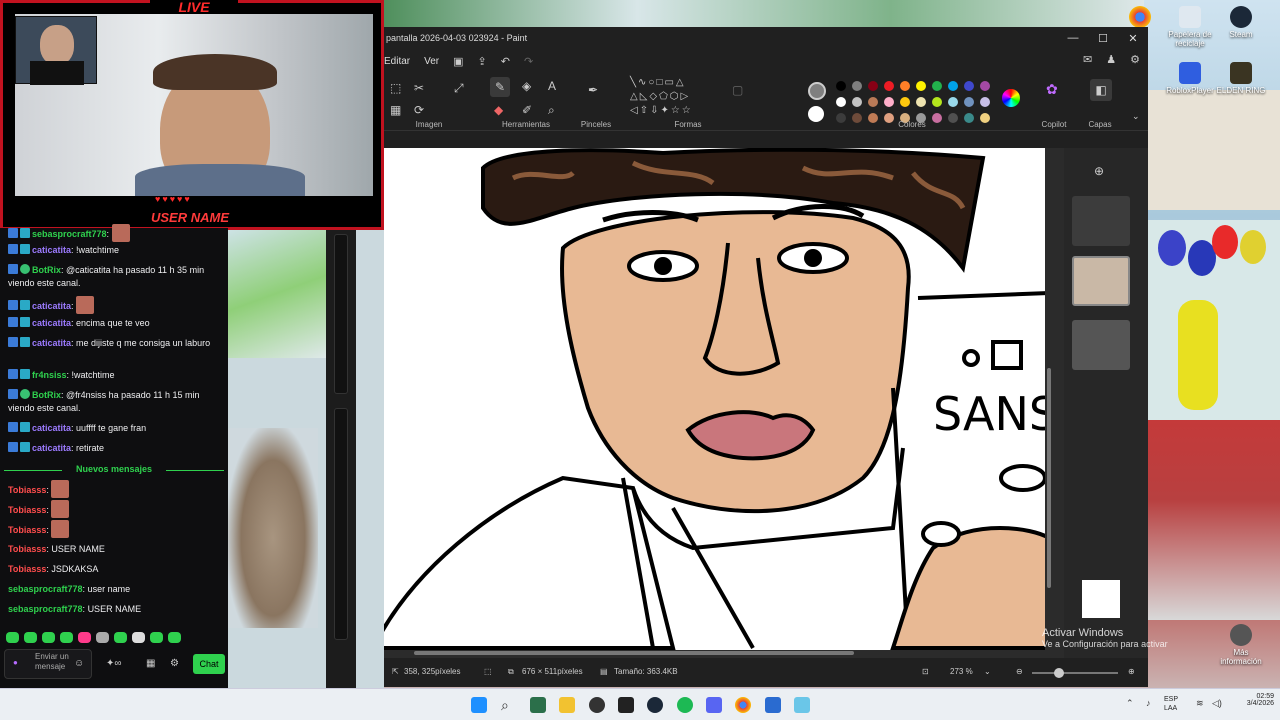 The width and height of the screenshot is (1280, 720). I want to click on zoom-slider, so click(1075, 673).